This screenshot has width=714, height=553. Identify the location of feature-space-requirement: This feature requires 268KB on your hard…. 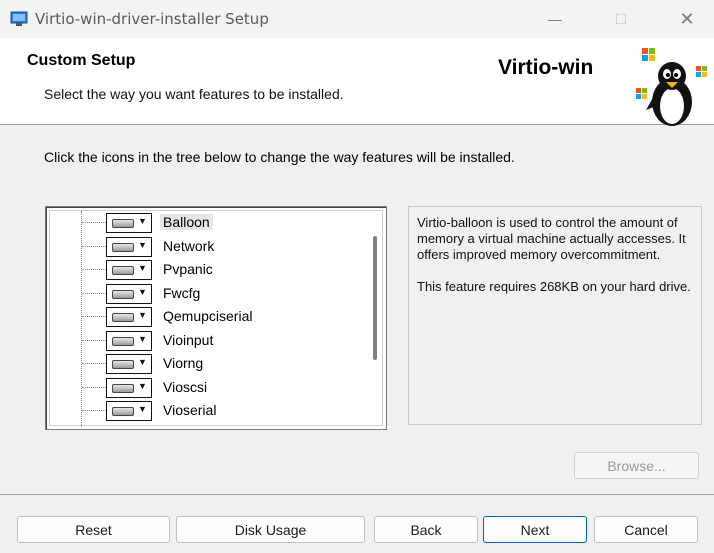
(554, 286).